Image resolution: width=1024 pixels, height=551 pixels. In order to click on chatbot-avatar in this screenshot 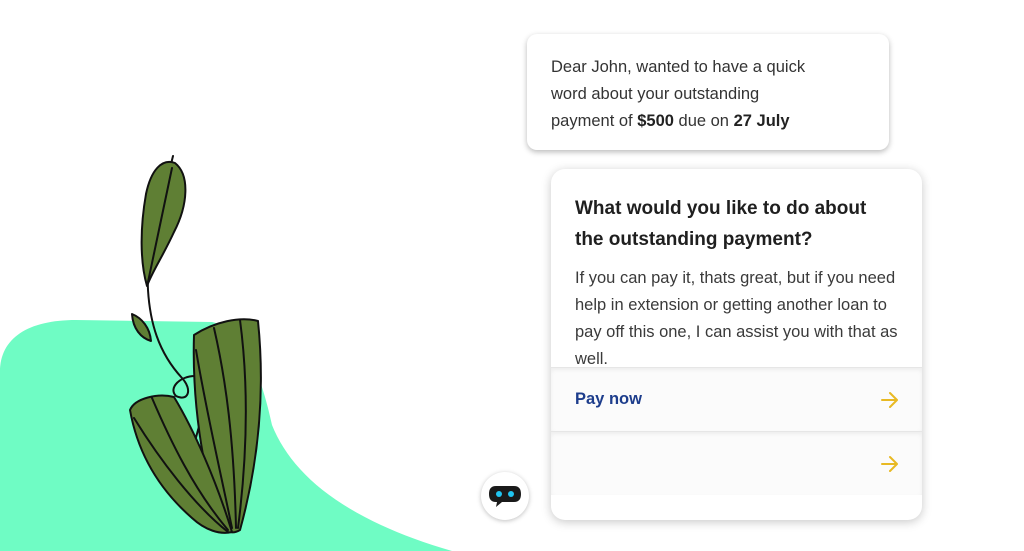, I will do `click(505, 496)`.